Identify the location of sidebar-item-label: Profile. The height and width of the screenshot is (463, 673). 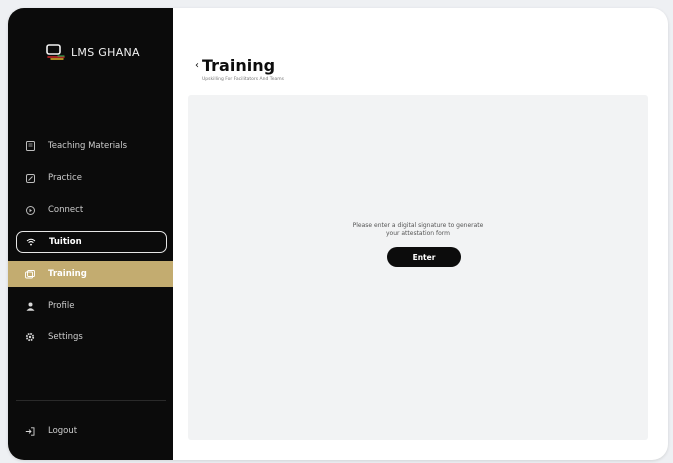
(61, 306).